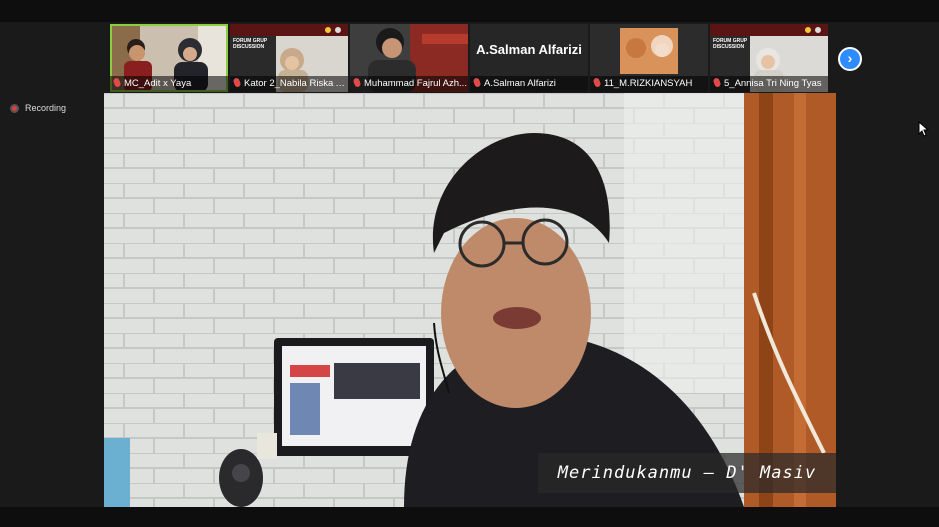 The image size is (939, 527). Describe the element at coordinates (469, 517) in the screenshot. I see `bottom-bar` at that location.